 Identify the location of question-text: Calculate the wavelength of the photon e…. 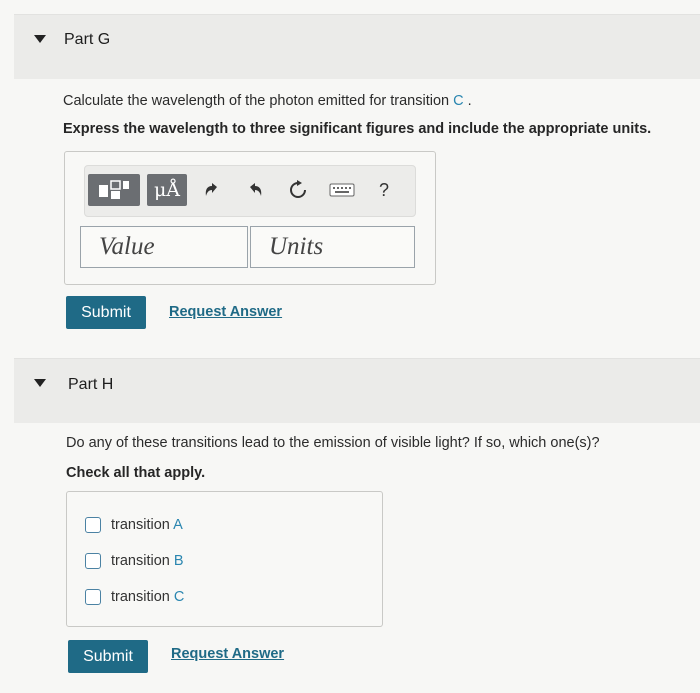
(258, 101).